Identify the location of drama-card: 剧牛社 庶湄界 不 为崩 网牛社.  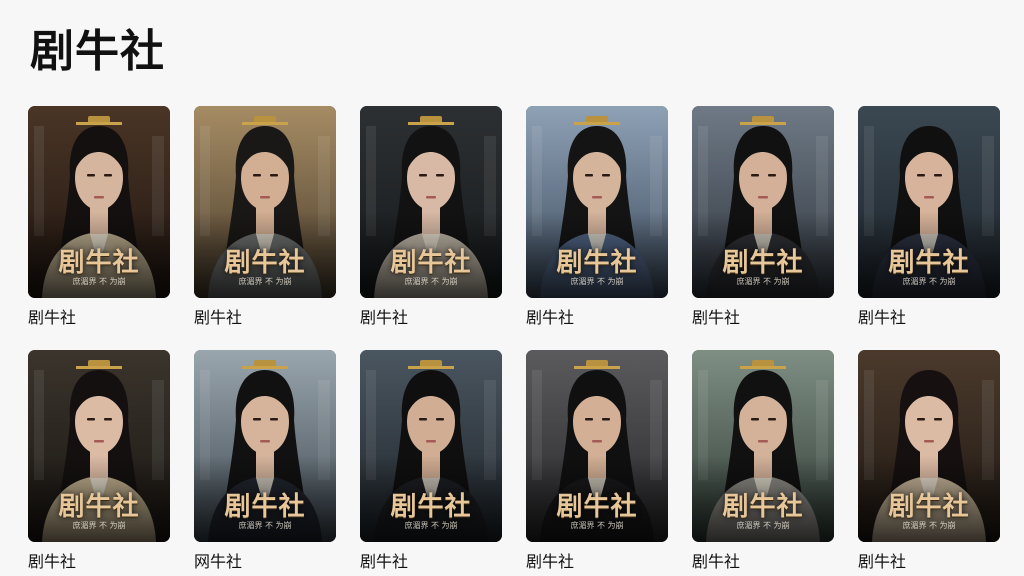
(265, 463).